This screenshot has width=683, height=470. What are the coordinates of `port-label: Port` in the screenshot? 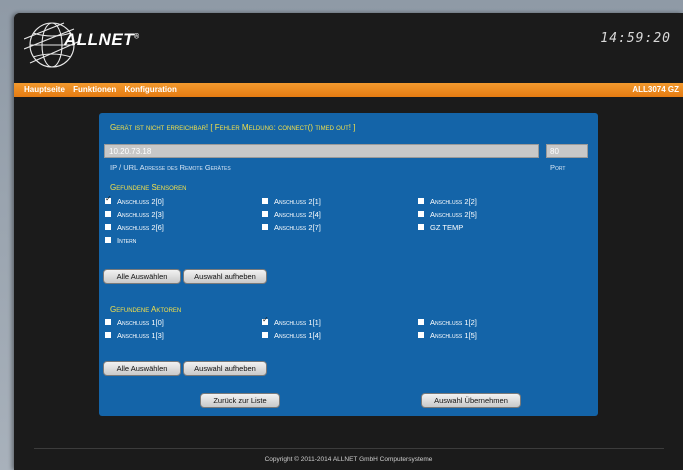 It's located at (558, 167).